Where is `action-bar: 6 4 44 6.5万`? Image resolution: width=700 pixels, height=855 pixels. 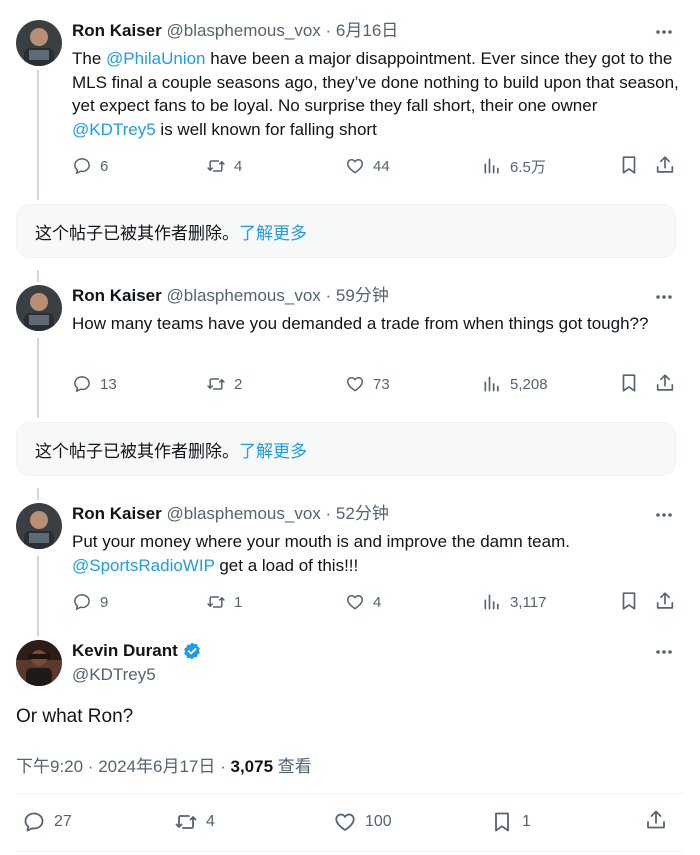 action-bar: 6 4 44 6.5万 is located at coordinates (378, 166).